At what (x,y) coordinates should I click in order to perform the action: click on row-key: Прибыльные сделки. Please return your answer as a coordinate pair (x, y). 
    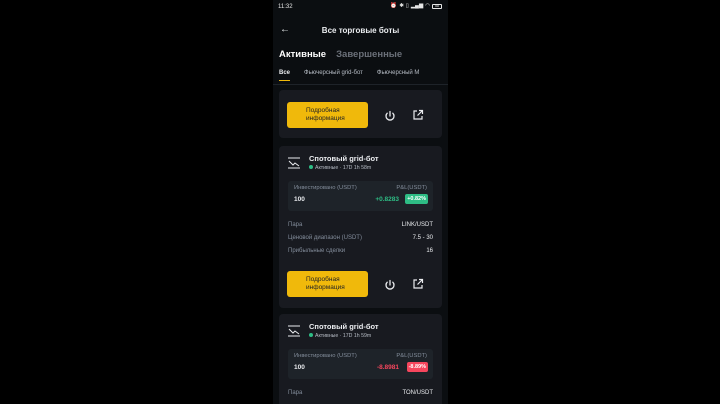
    Looking at the image, I should click on (317, 251).